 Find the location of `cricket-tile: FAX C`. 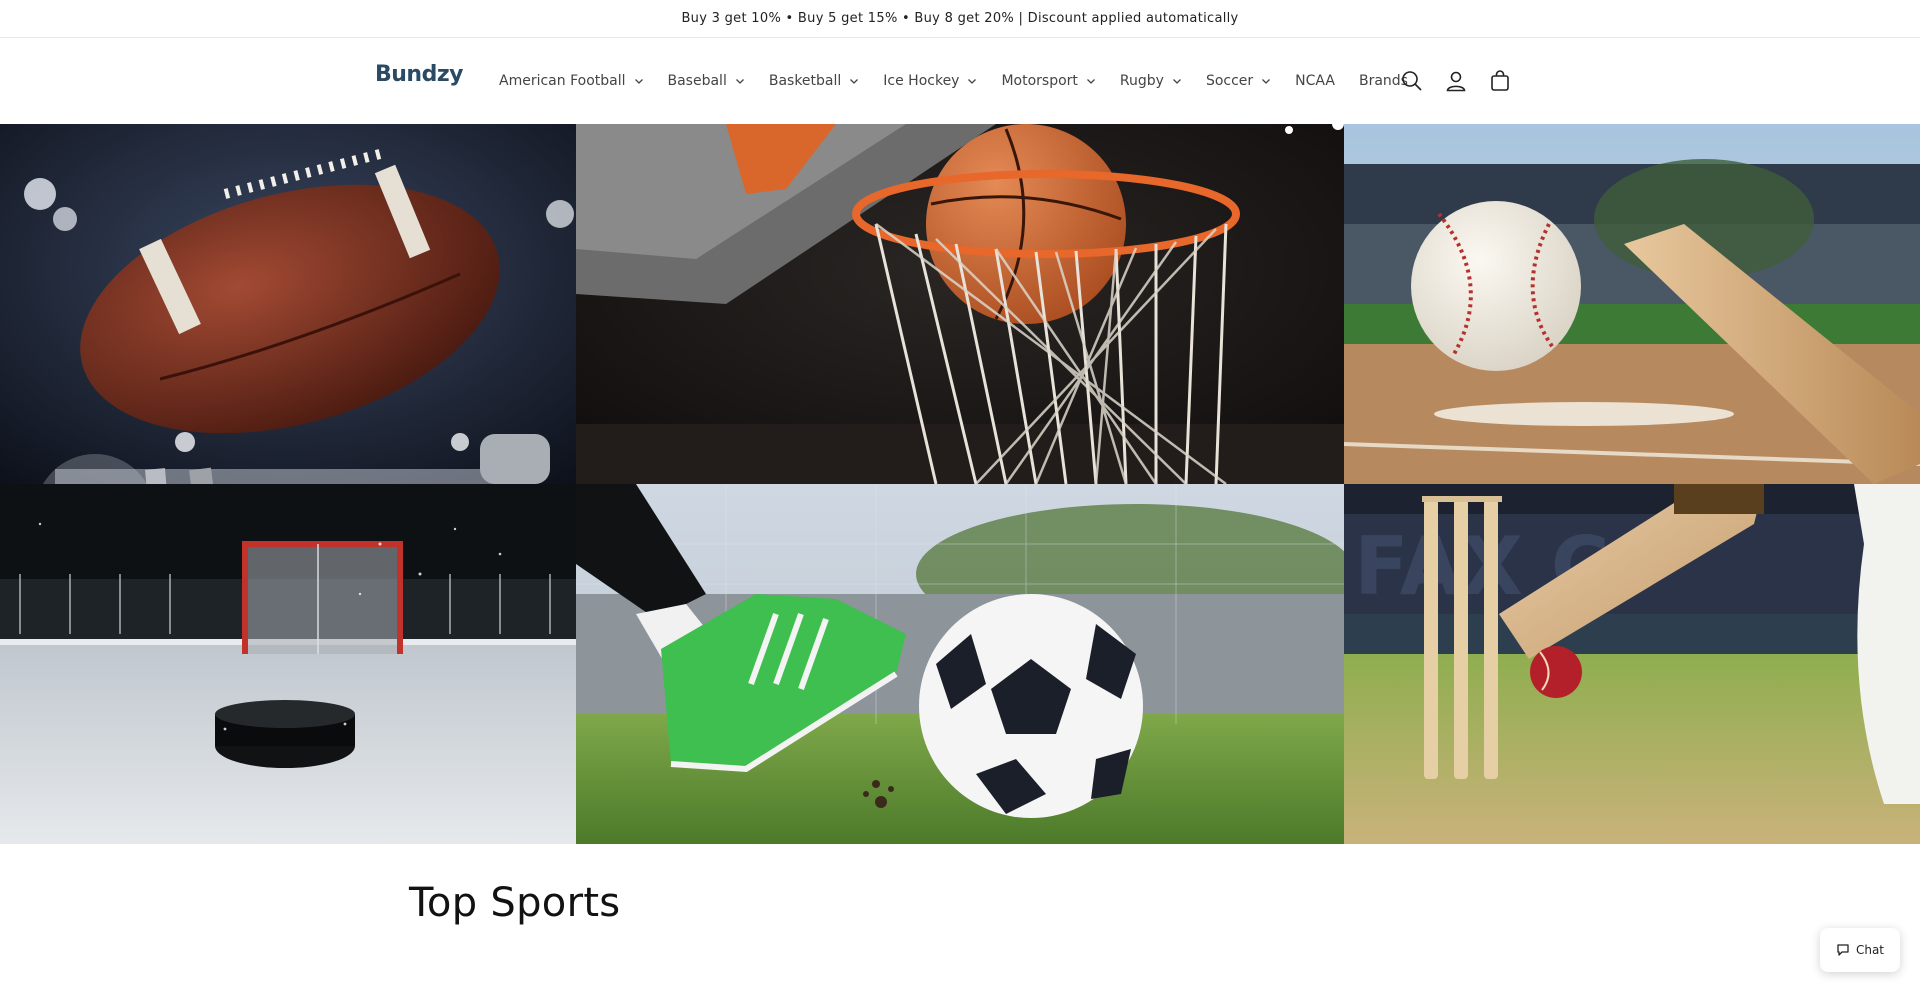

cricket-tile: FAX C is located at coordinates (1632, 664).